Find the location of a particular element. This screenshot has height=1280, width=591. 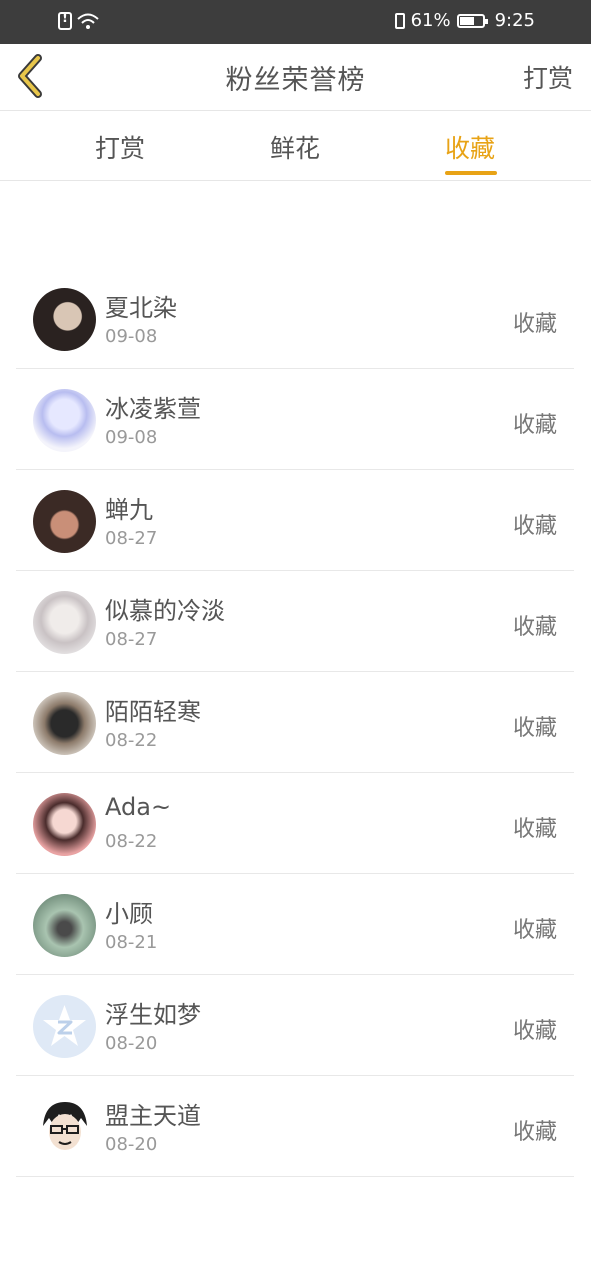

default-avatar-icon is located at coordinates (64, 1025).